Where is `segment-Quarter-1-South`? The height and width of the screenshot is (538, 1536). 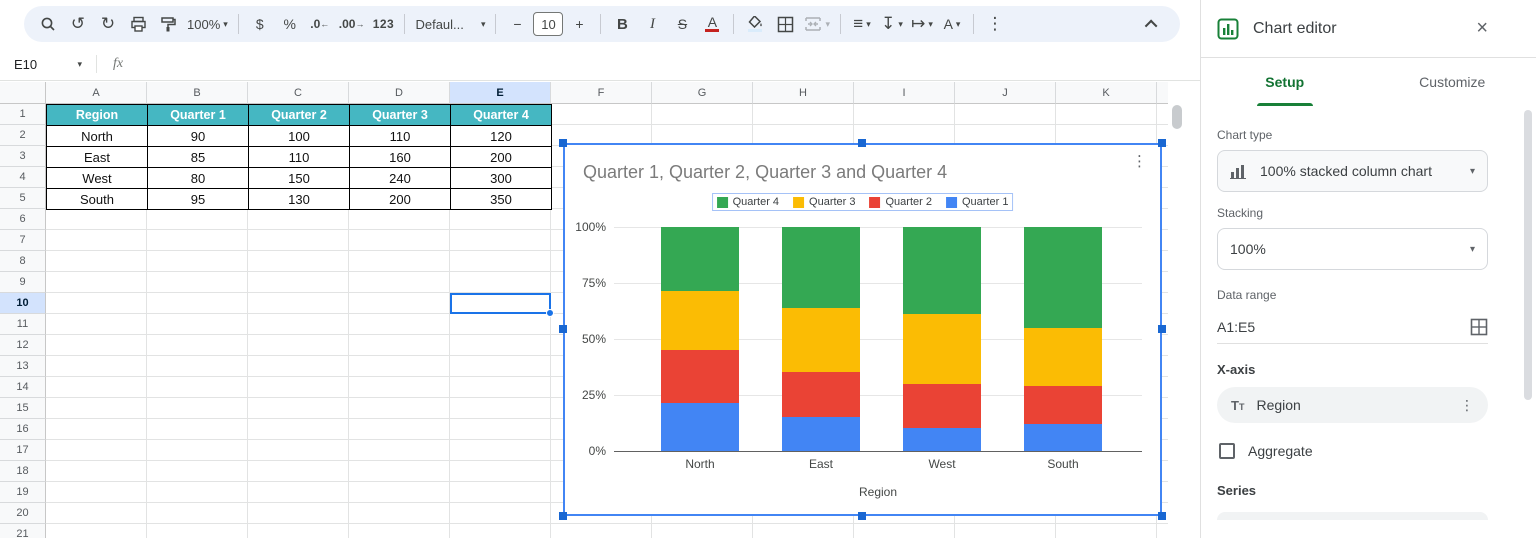 segment-Quarter-1-South is located at coordinates (1063, 437).